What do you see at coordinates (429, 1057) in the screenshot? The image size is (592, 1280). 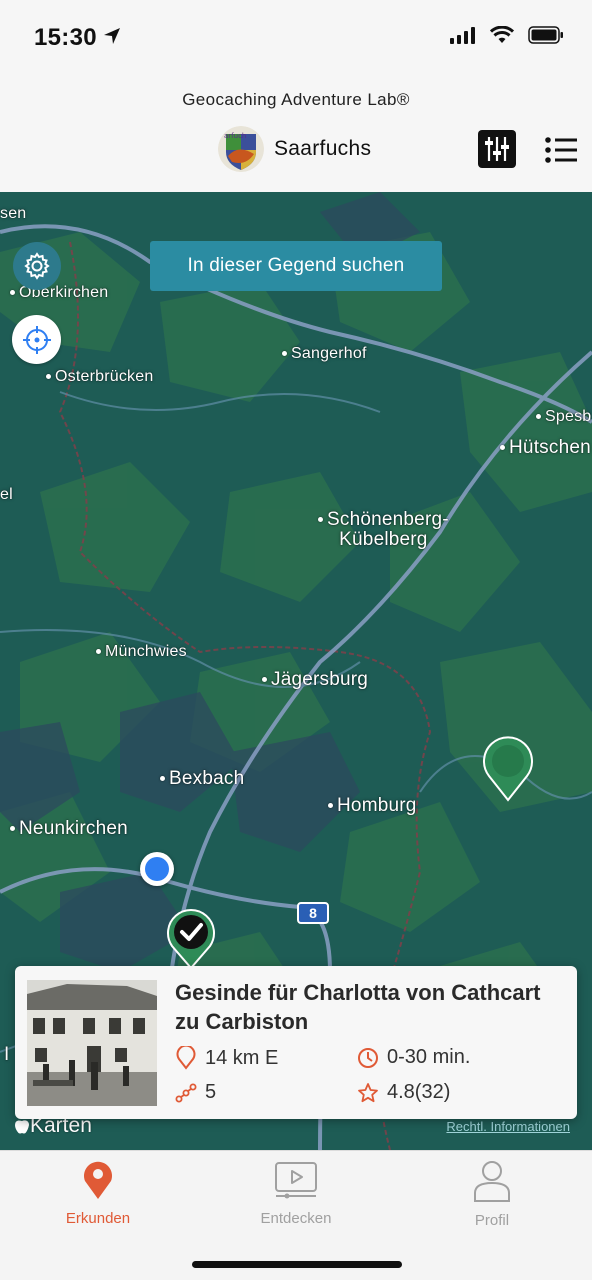 I see `duration-text: 0-30 min.` at bounding box center [429, 1057].